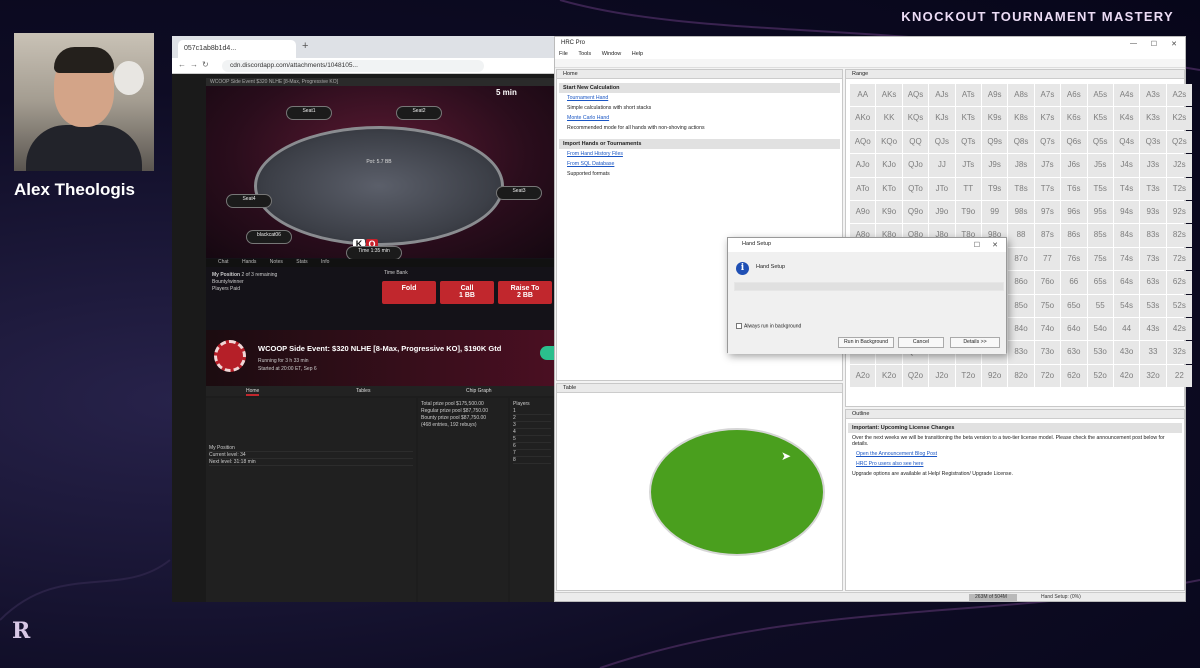 The width and height of the screenshot is (1200, 668). Describe the element at coordinates (1179, 352) in the screenshot. I see `range-cell: 32s` at that location.